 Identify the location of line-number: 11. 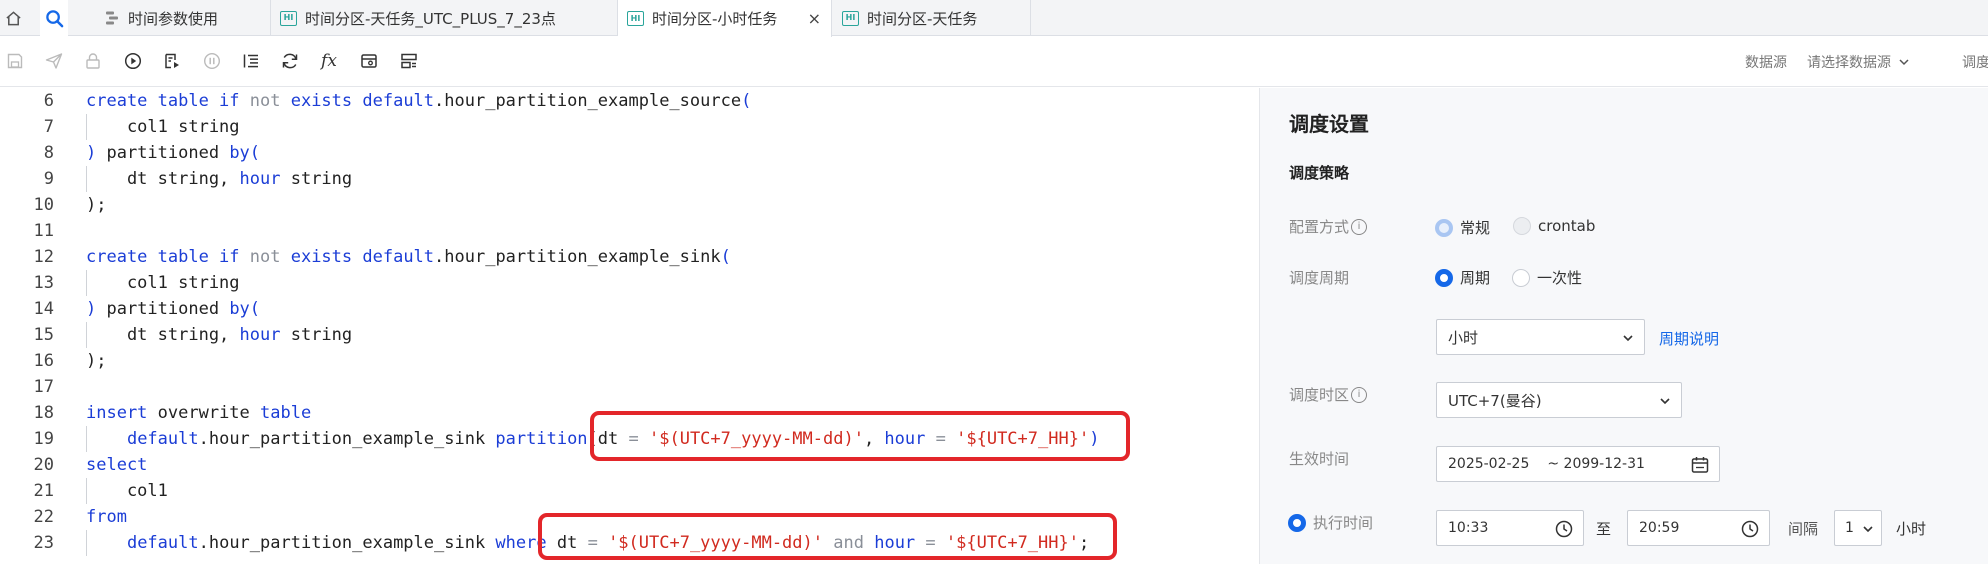
(43, 231).